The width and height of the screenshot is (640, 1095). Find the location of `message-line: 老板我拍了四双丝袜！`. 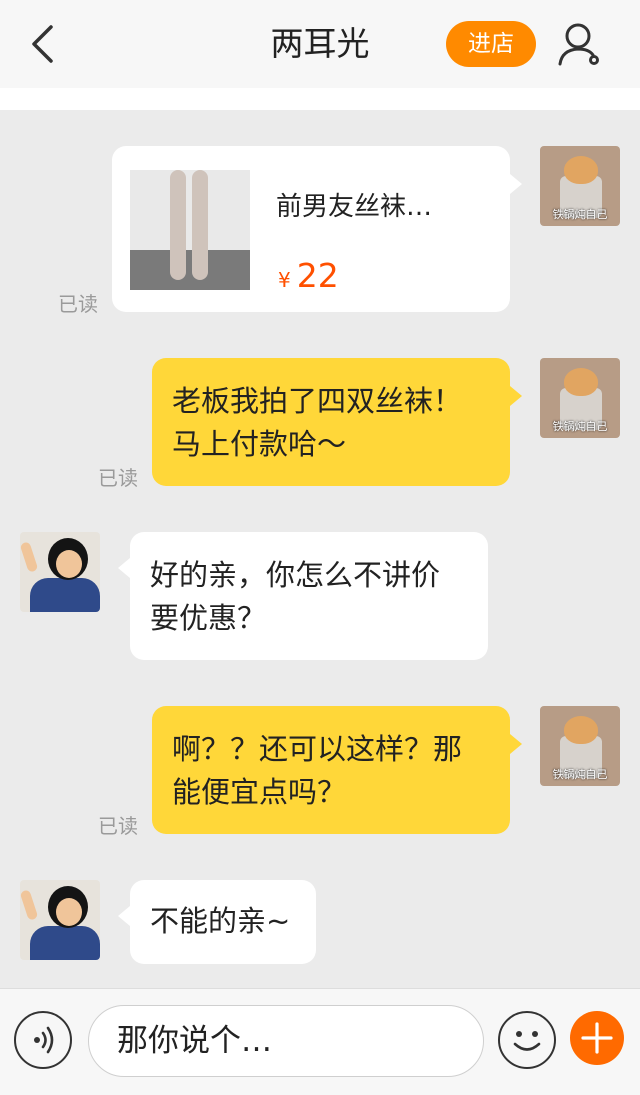

message-line: 老板我拍了四双丝袜！ is located at coordinates (317, 401).